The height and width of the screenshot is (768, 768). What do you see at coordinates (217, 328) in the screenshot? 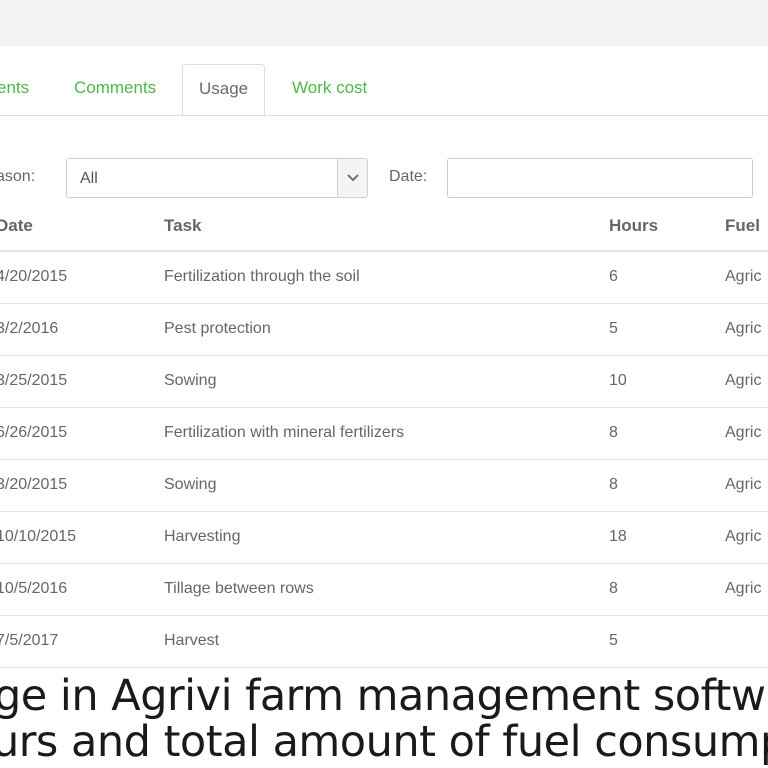
I see `cell-task: Pest protection` at bounding box center [217, 328].